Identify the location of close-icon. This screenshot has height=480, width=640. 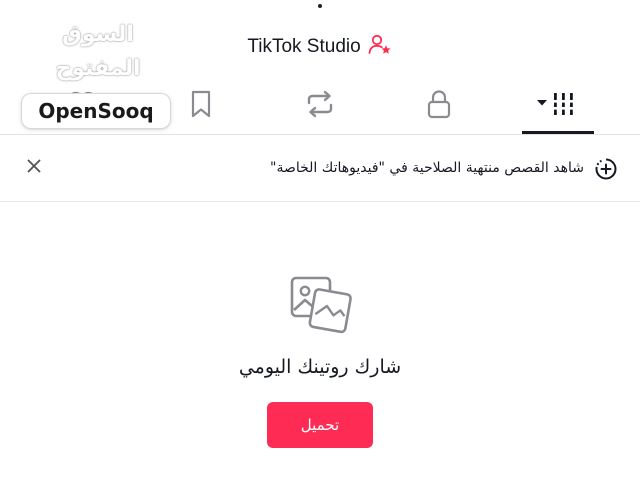
(34, 168).